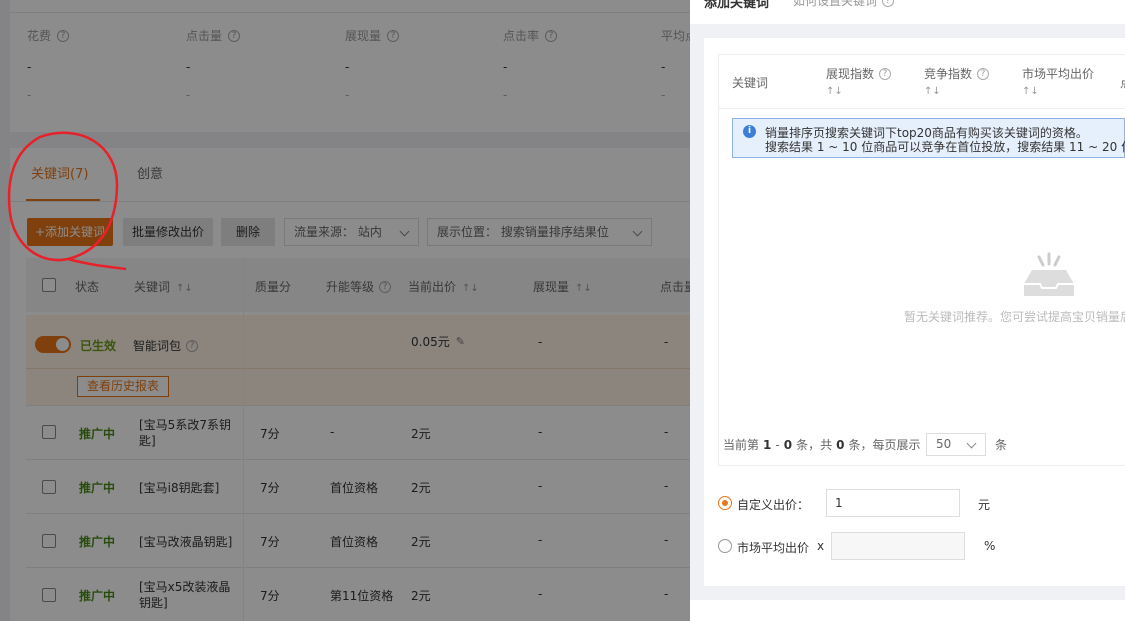  Describe the element at coordinates (945, 147) in the screenshot. I see `info-text-2: 搜索结果 1 ~ 10 位商品可以竞争在首位投放，搜索结果 11 ~ 20 位` at that location.